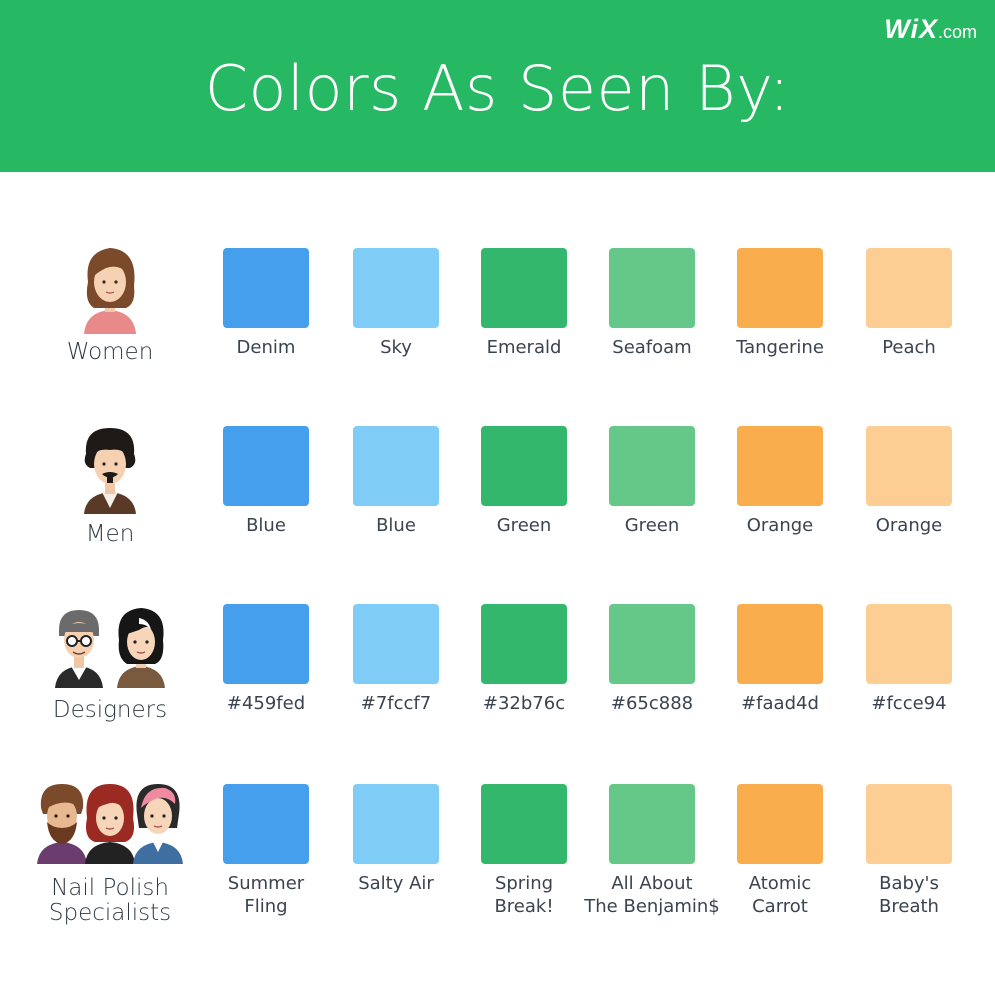  What do you see at coordinates (911, 29) in the screenshot?
I see `logo-wordmark: WiX` at bounding box center [911, 29].